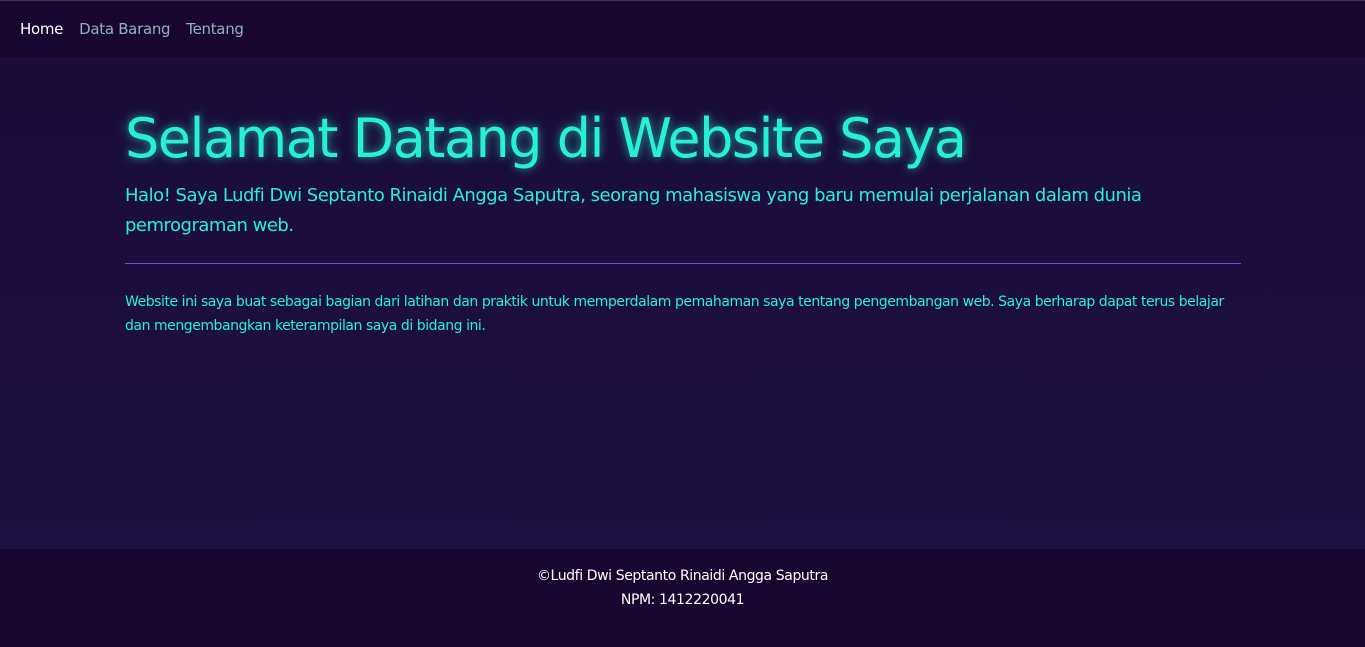 Image resolution: width=1365 pixels, height=647 pixels. What do you see at coordinates (683, 263) in the screenshot?
I see `divider` at bounding box center [683, 263].